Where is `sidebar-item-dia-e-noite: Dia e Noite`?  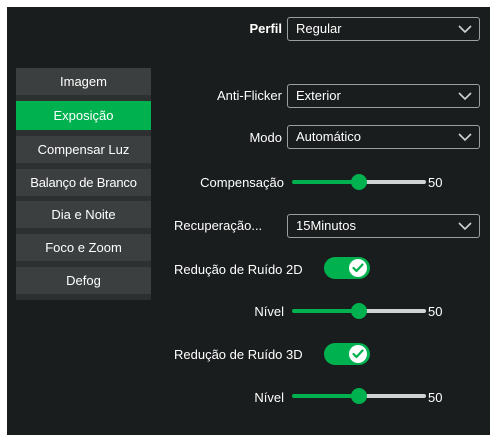 sidebar-item-dia-e-noite: Dia e Noite is located at coordinates (83, 214).